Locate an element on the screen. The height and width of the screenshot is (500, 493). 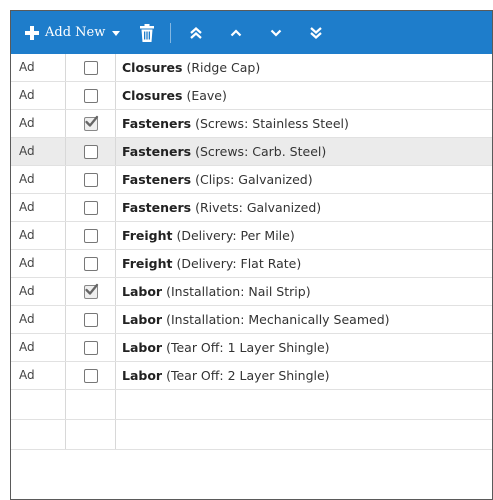
add-new-label: Add New is located at coordinates (75, 32).